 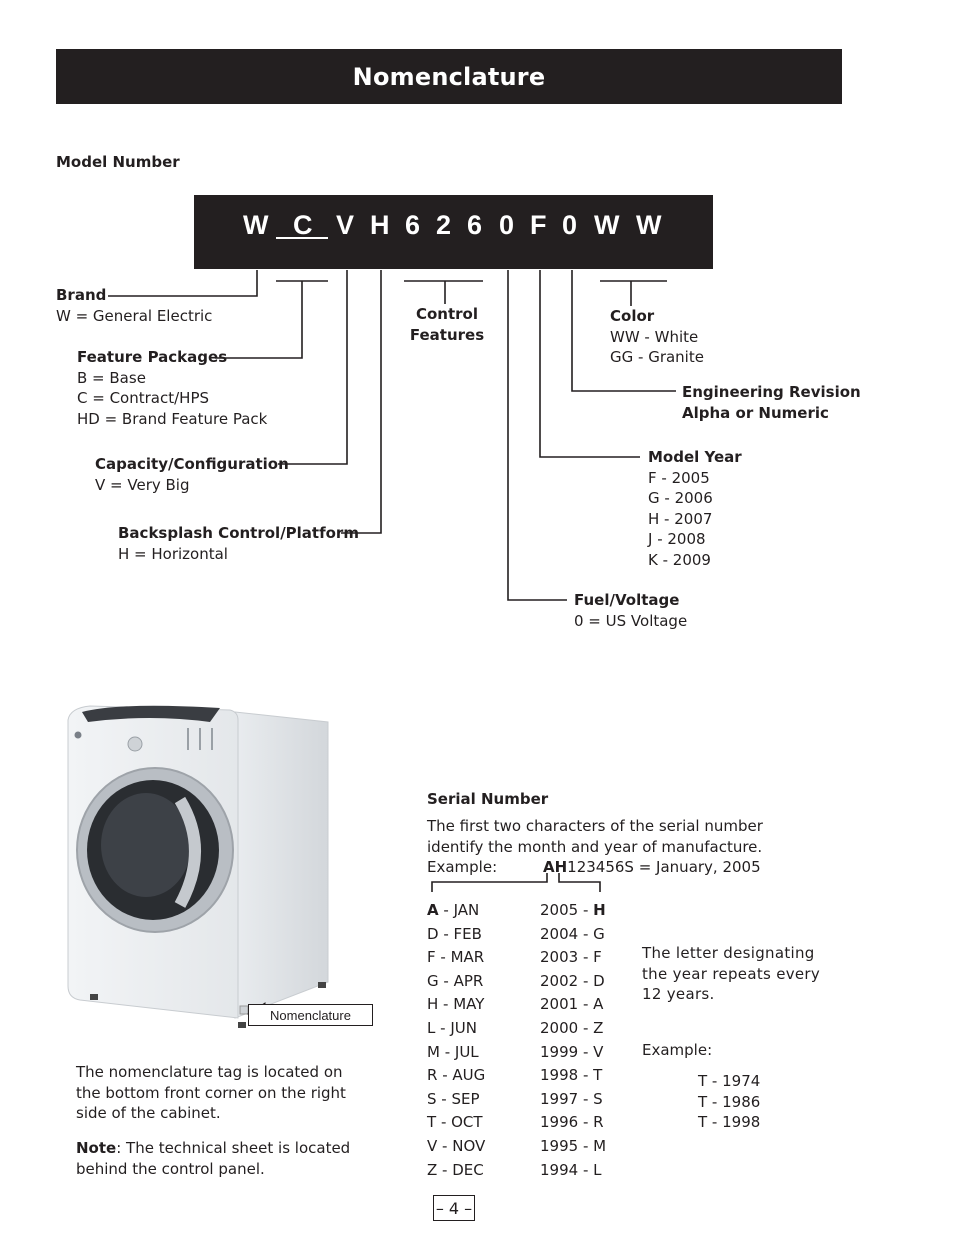 I want to click on field-control-features: Control Features, so click(x=447, y=324).